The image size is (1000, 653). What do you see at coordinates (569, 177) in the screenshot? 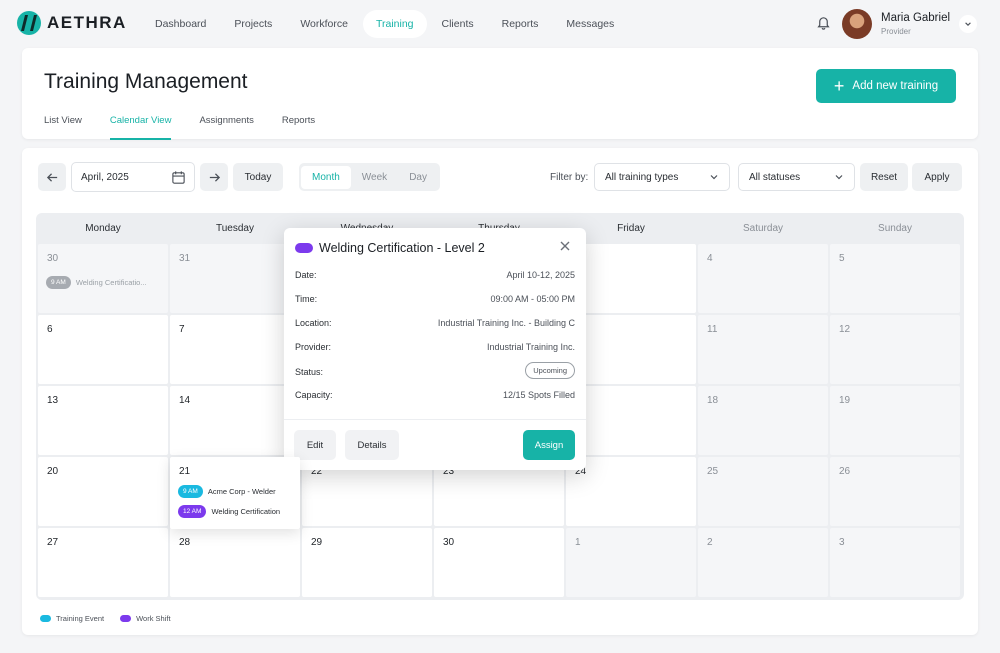
I see `filter-label: Filter by:` at bounding box center [569, 177].